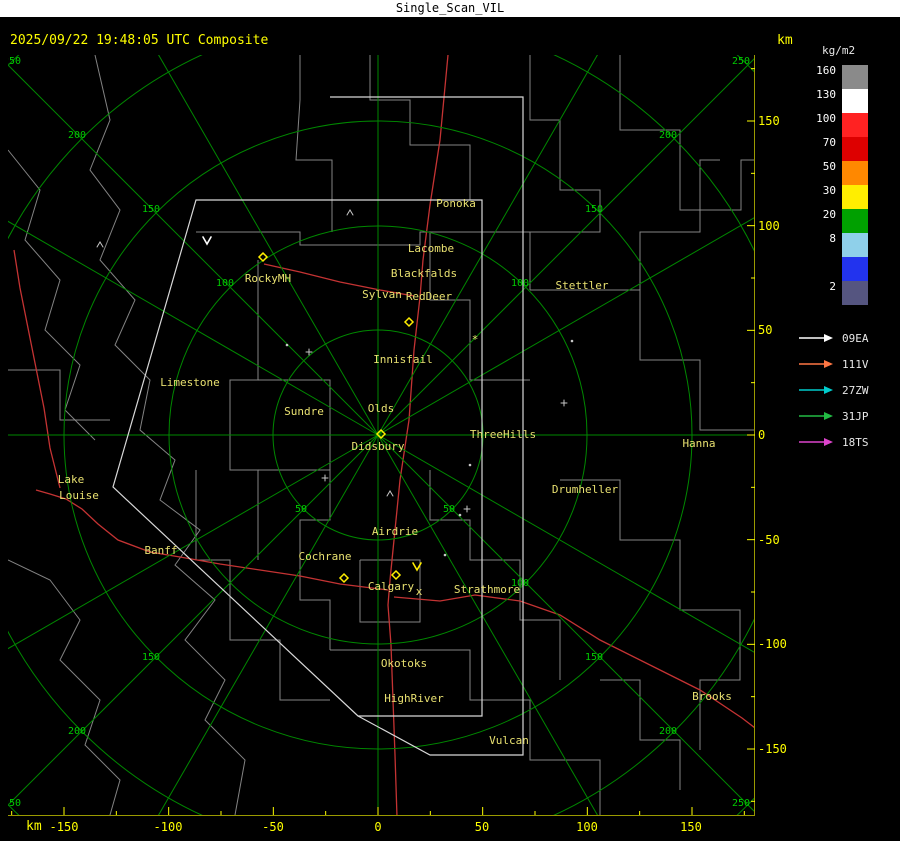  Describe the element at coordinates (855, 416) in the screenshot. I see `storm-id-label: 31JP` at that location.